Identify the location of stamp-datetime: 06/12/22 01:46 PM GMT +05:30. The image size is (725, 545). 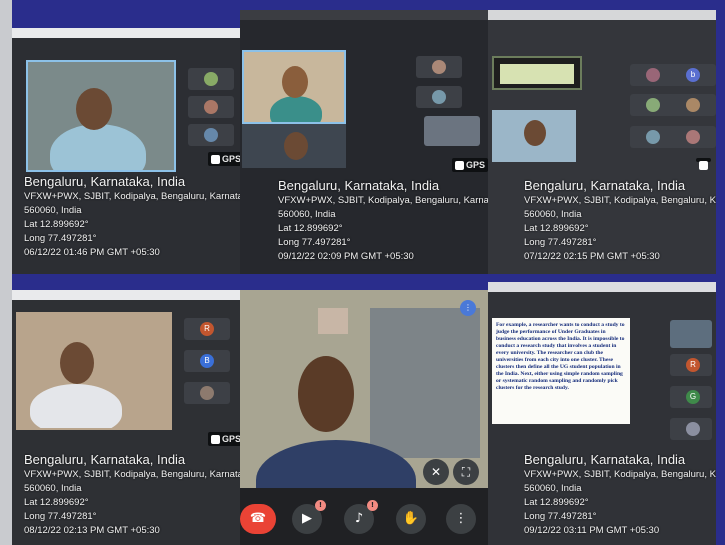
(92, 252).